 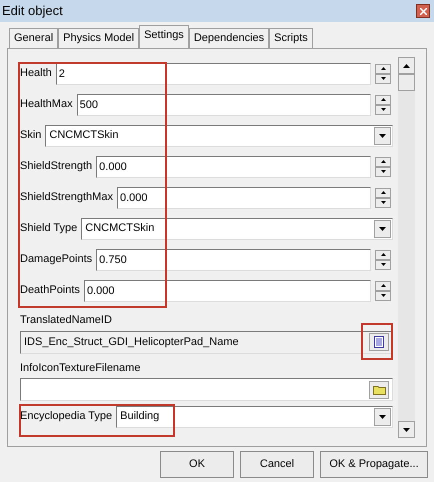 I want to click on dialog-button: OK, so click(x=197, y=464).